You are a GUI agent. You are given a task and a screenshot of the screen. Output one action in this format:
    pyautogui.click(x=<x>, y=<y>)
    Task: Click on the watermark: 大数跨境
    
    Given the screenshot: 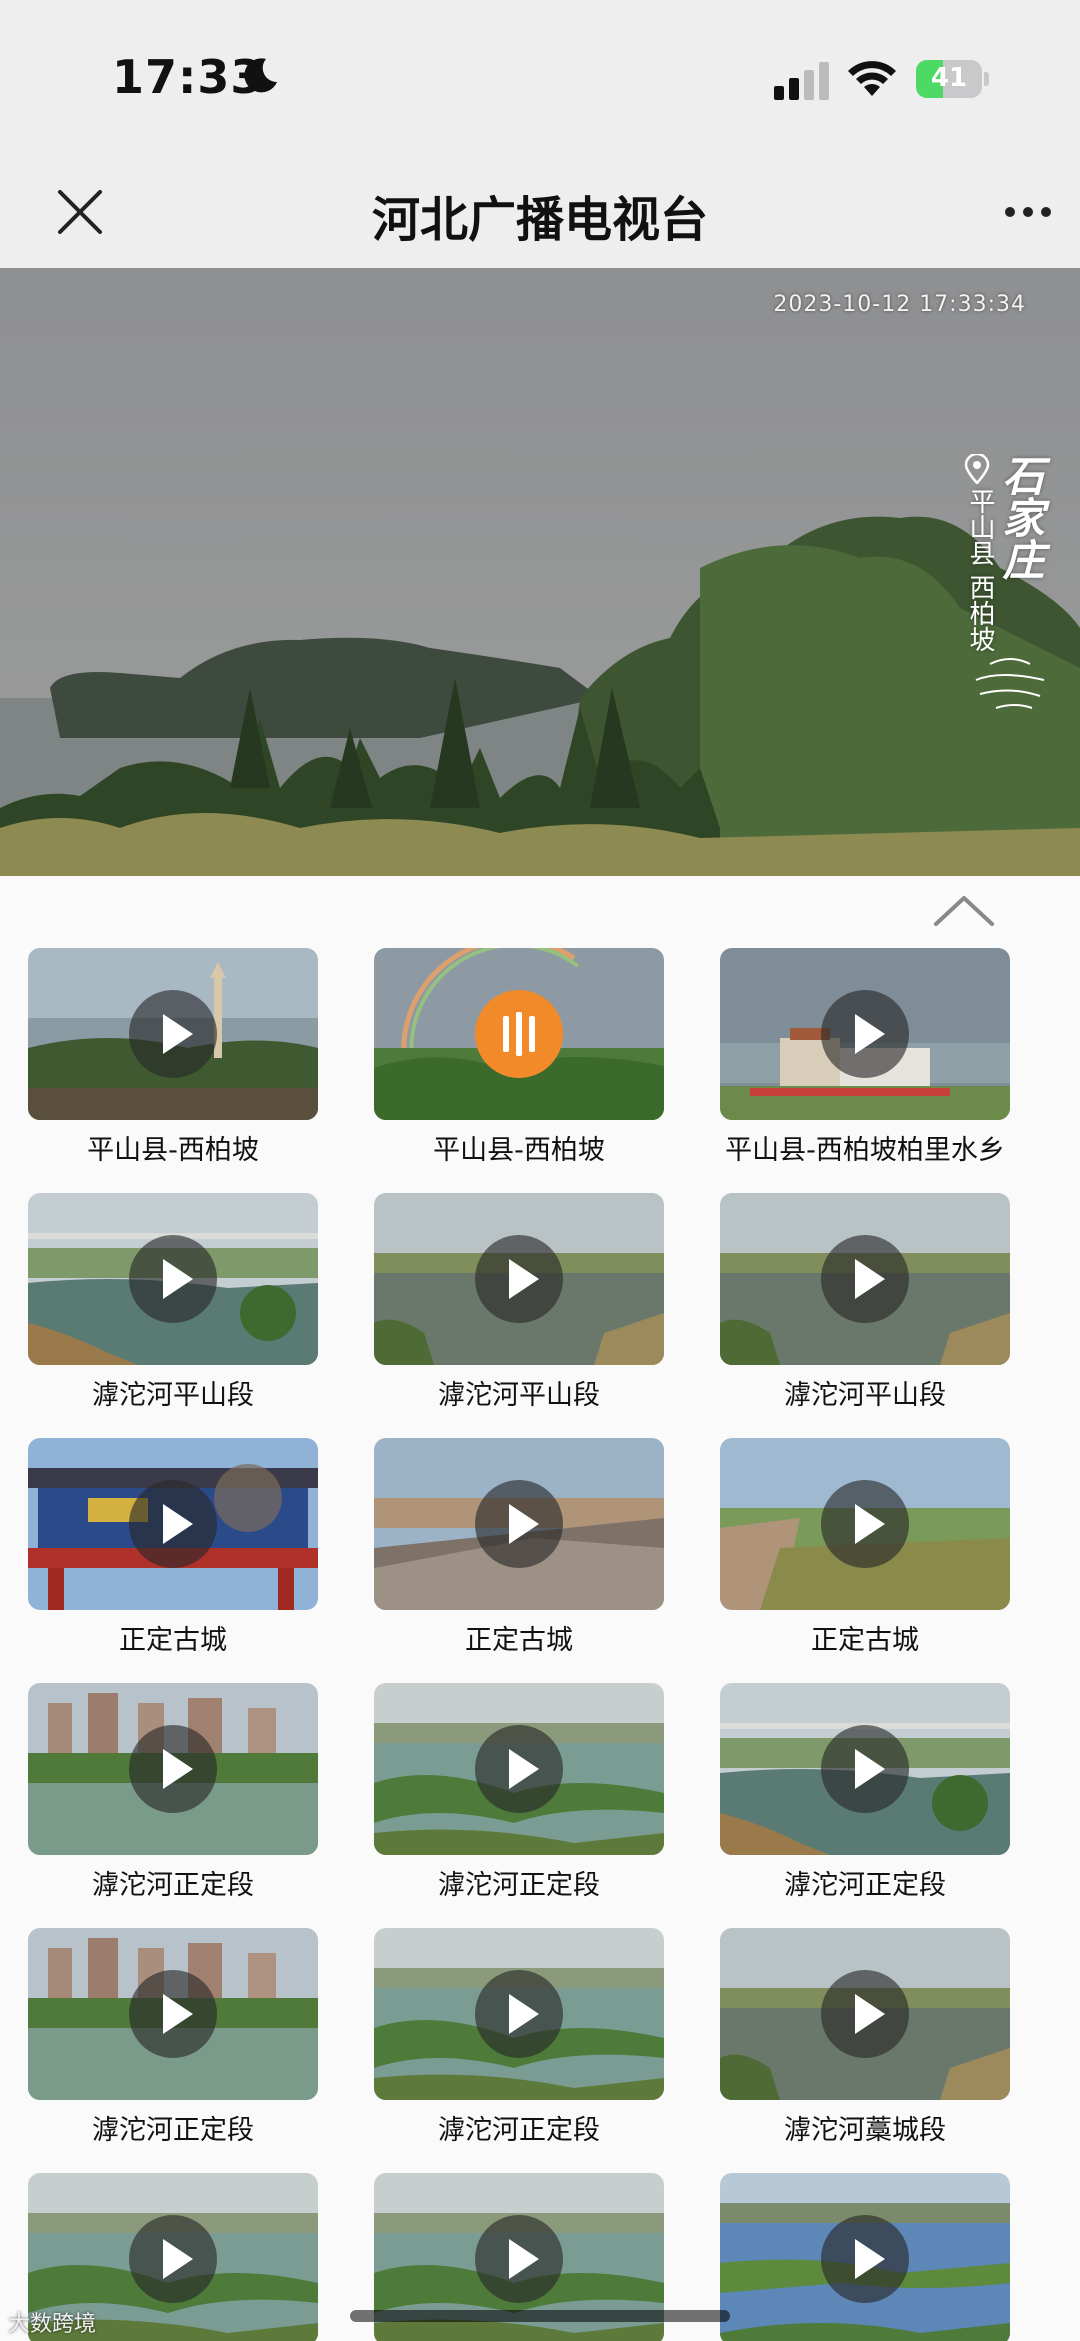 What is the action you would take?
    pyautogui.click(x=52, y=2324)
    